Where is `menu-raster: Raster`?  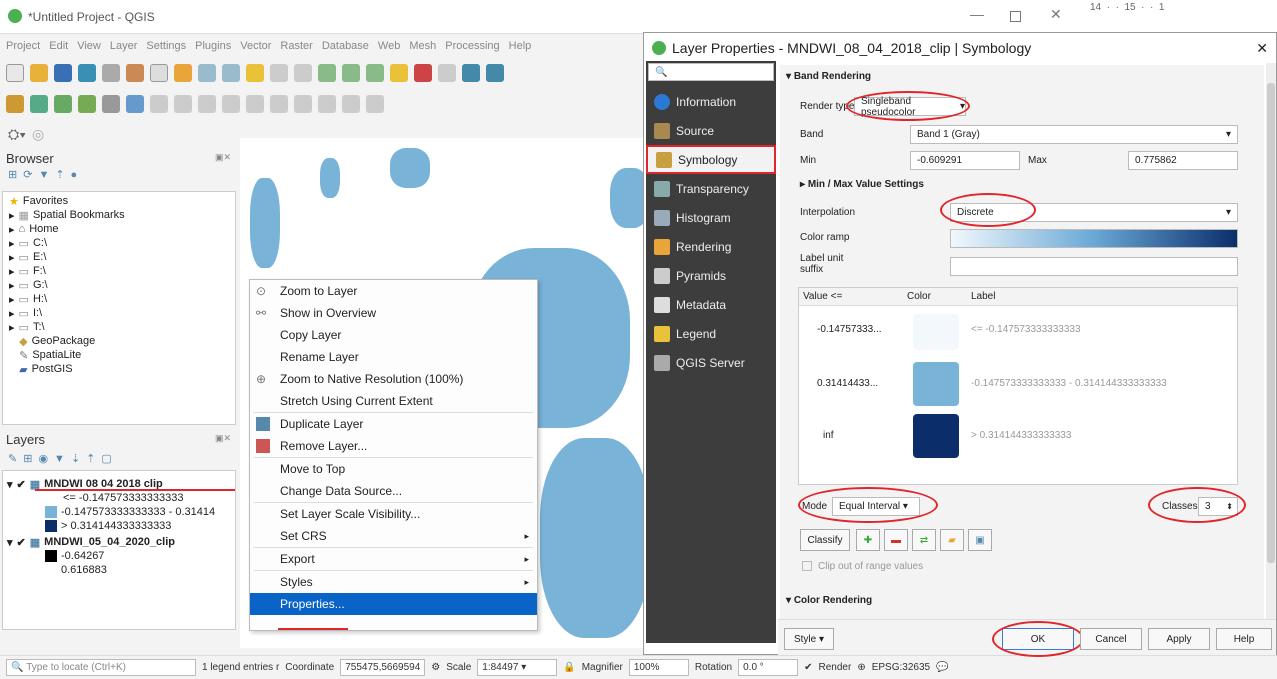
menu-raster: Raster is located at coordinates (296, 46).